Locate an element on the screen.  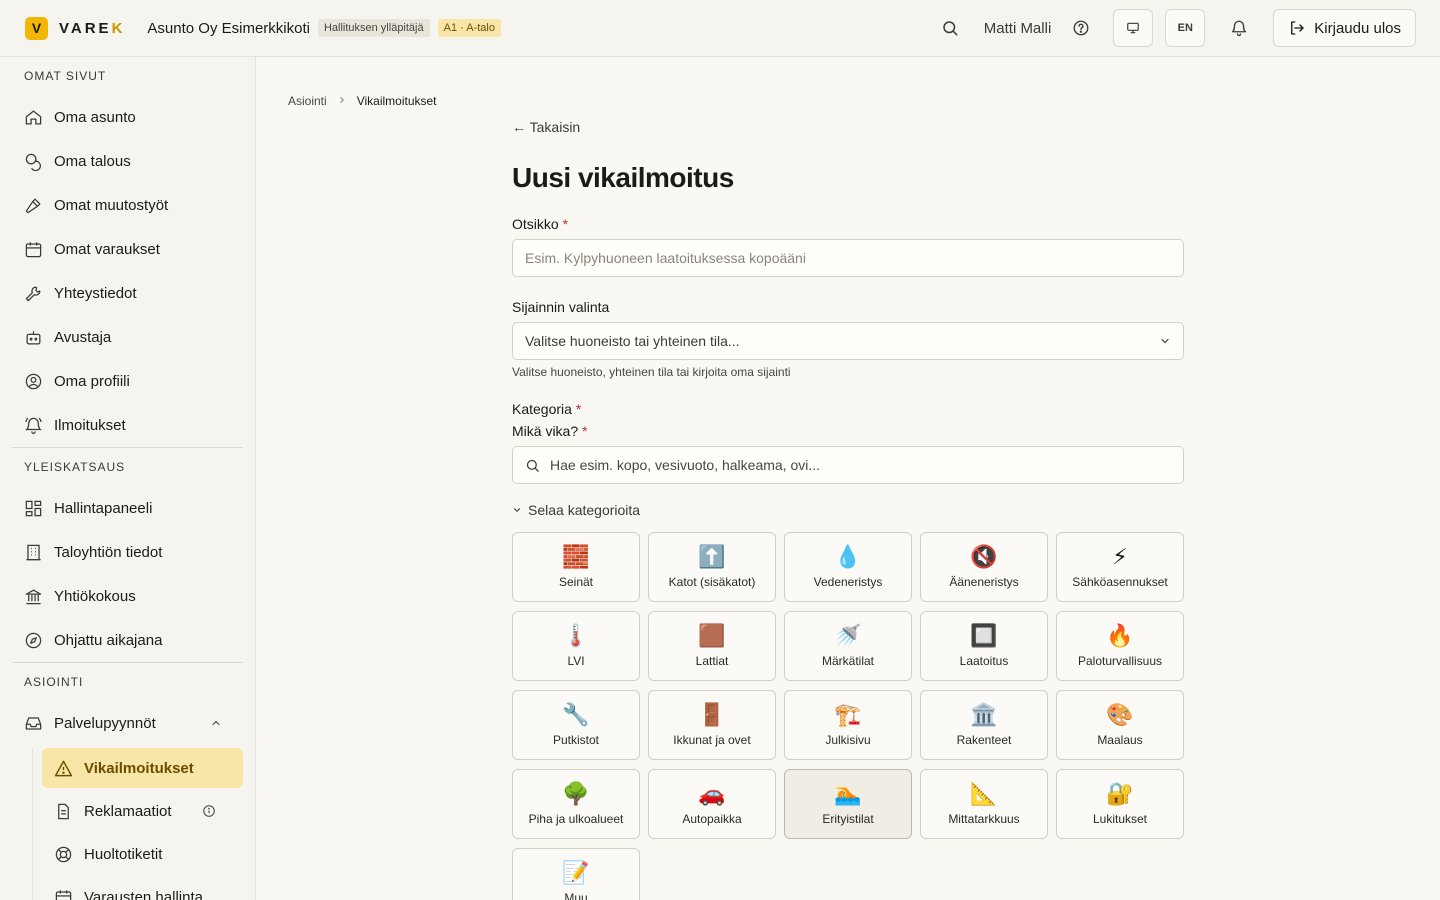
category-tile: 🎨 Maalaus is located at coordinates (1120, 725).